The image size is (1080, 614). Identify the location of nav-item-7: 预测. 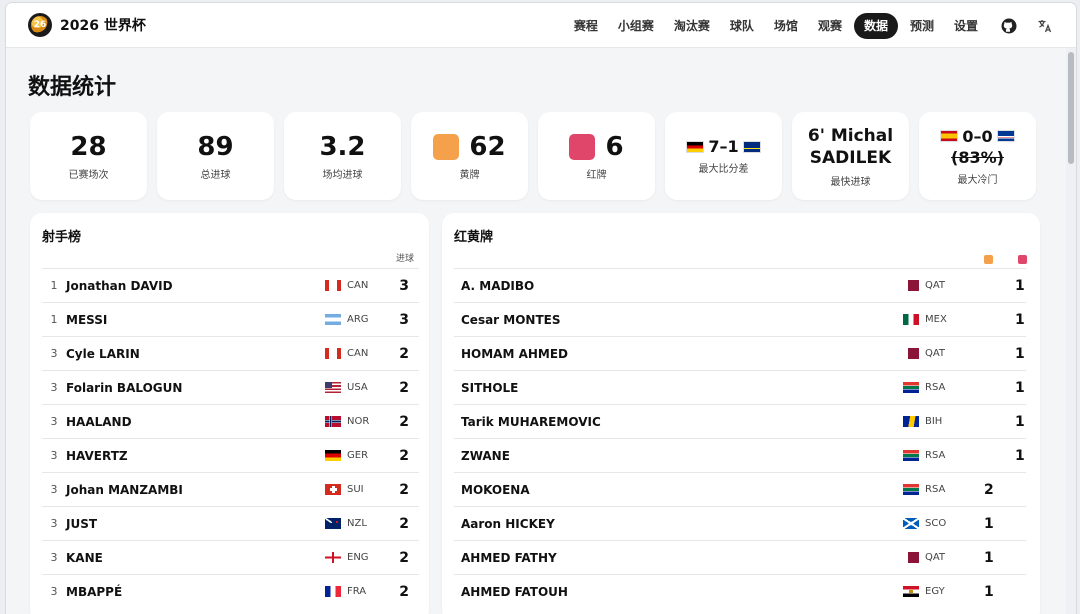
(922, 26).